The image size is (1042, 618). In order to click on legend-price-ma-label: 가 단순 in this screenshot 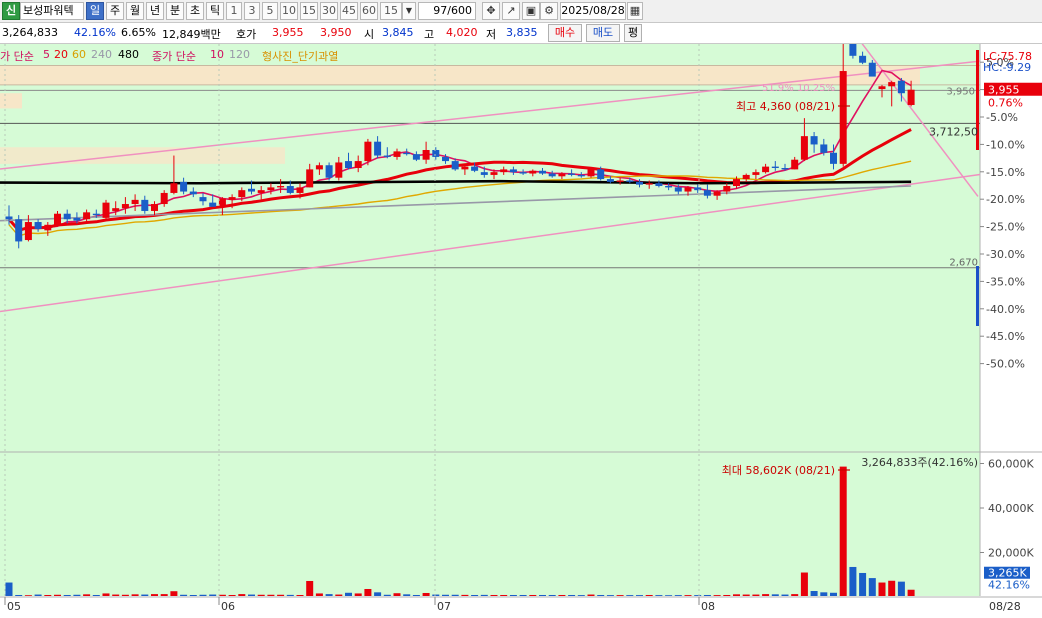, I will do `click(17, 56)`.